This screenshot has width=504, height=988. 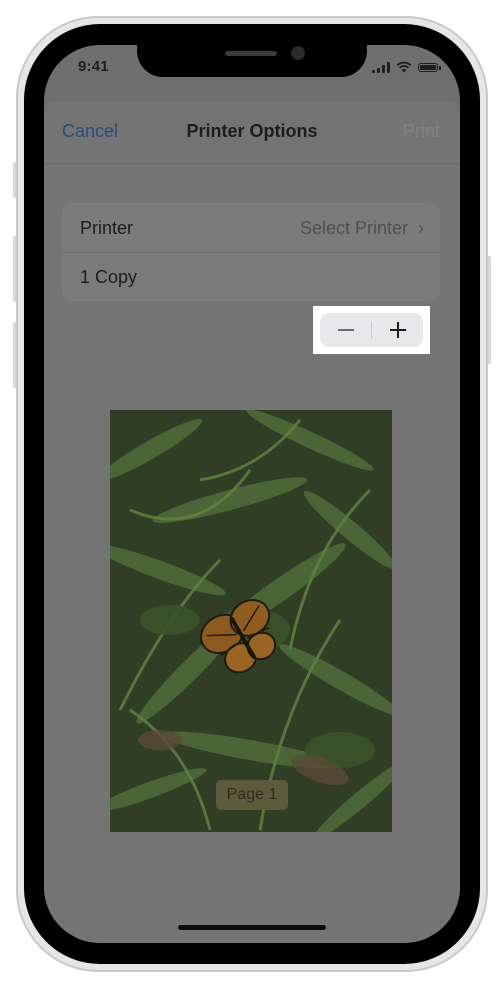 I want to click on copies-stepper, so click(x=371, y=330).